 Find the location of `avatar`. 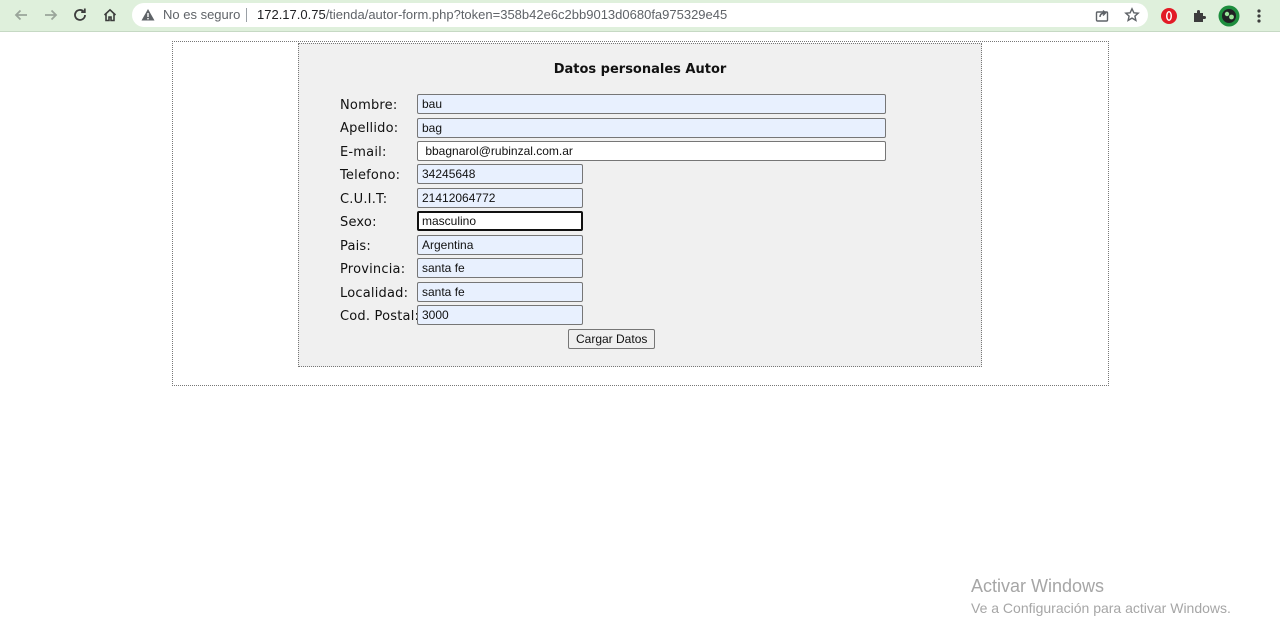

avatar is located at coordinates (1229, 16).